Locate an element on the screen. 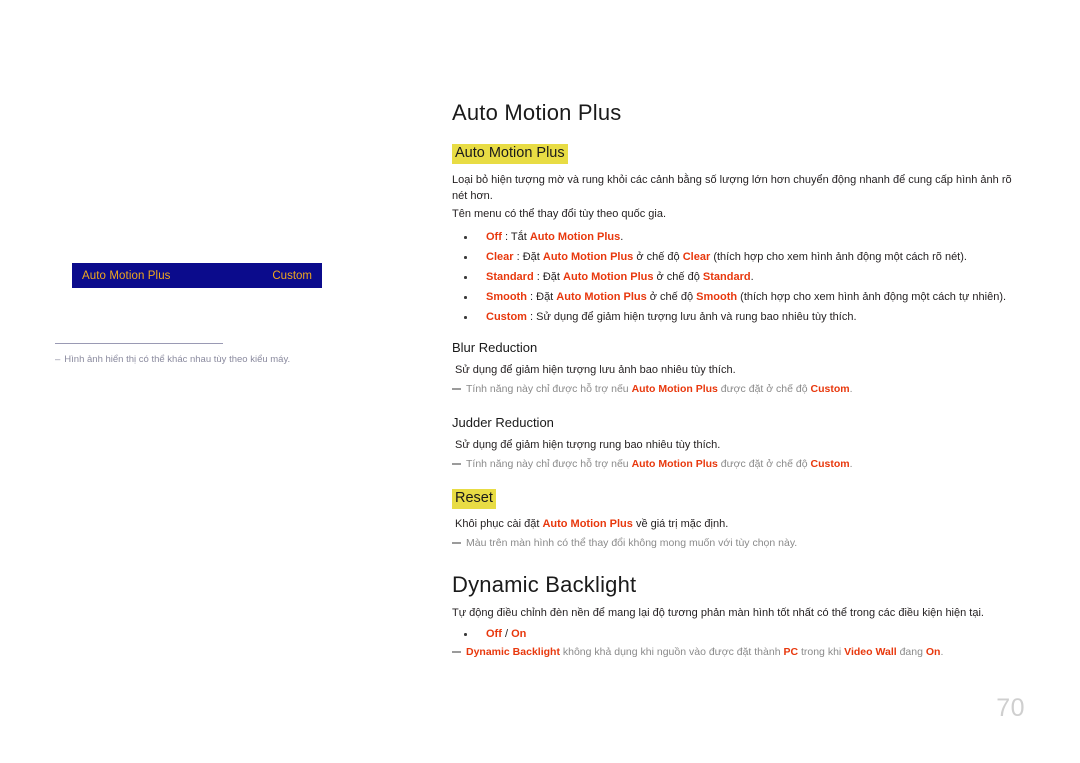 The height and width of the screenshot is (763, 1080). heading-judder-reduction: Judder Reduction is located at coordinates (503, 422).